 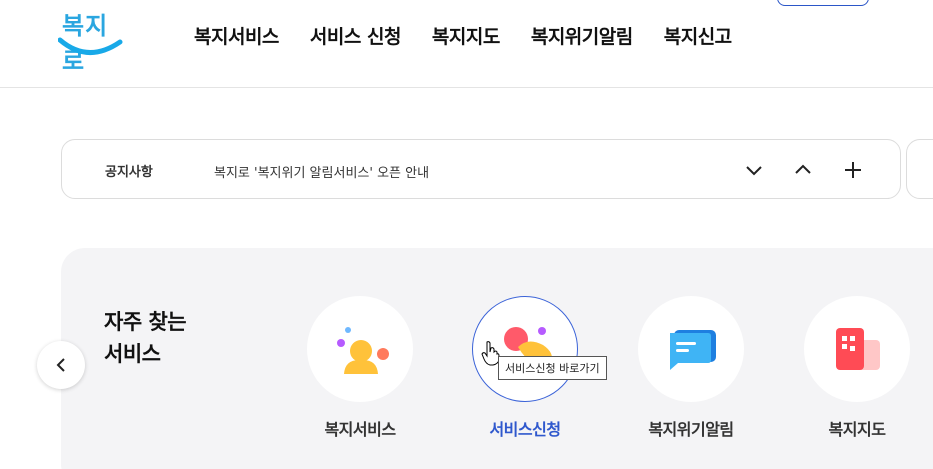 I want to click on chat-bubble-icon, so click(x=693, y=350).